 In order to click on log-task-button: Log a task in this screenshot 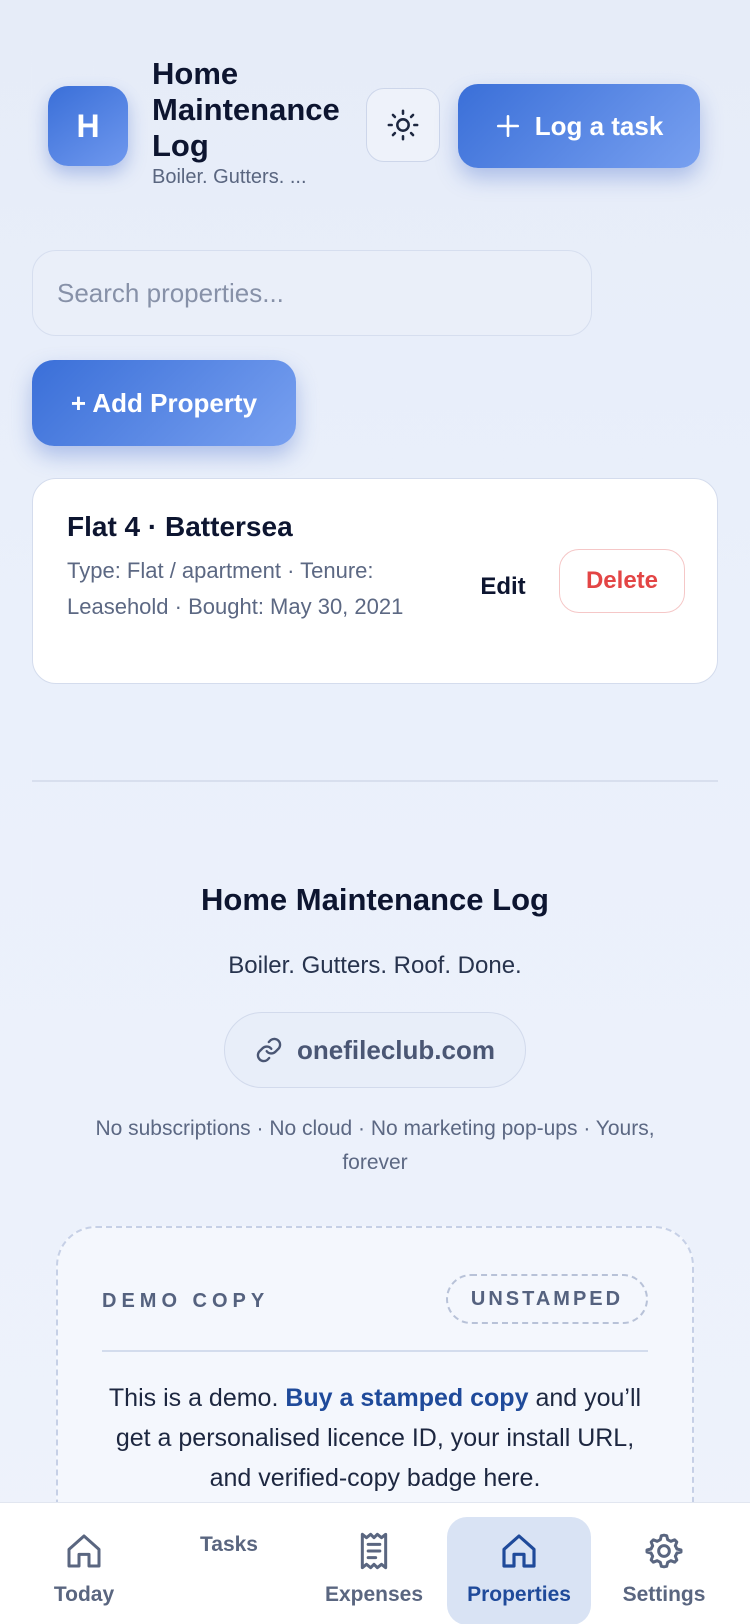, I will do `click(579, 126)`.